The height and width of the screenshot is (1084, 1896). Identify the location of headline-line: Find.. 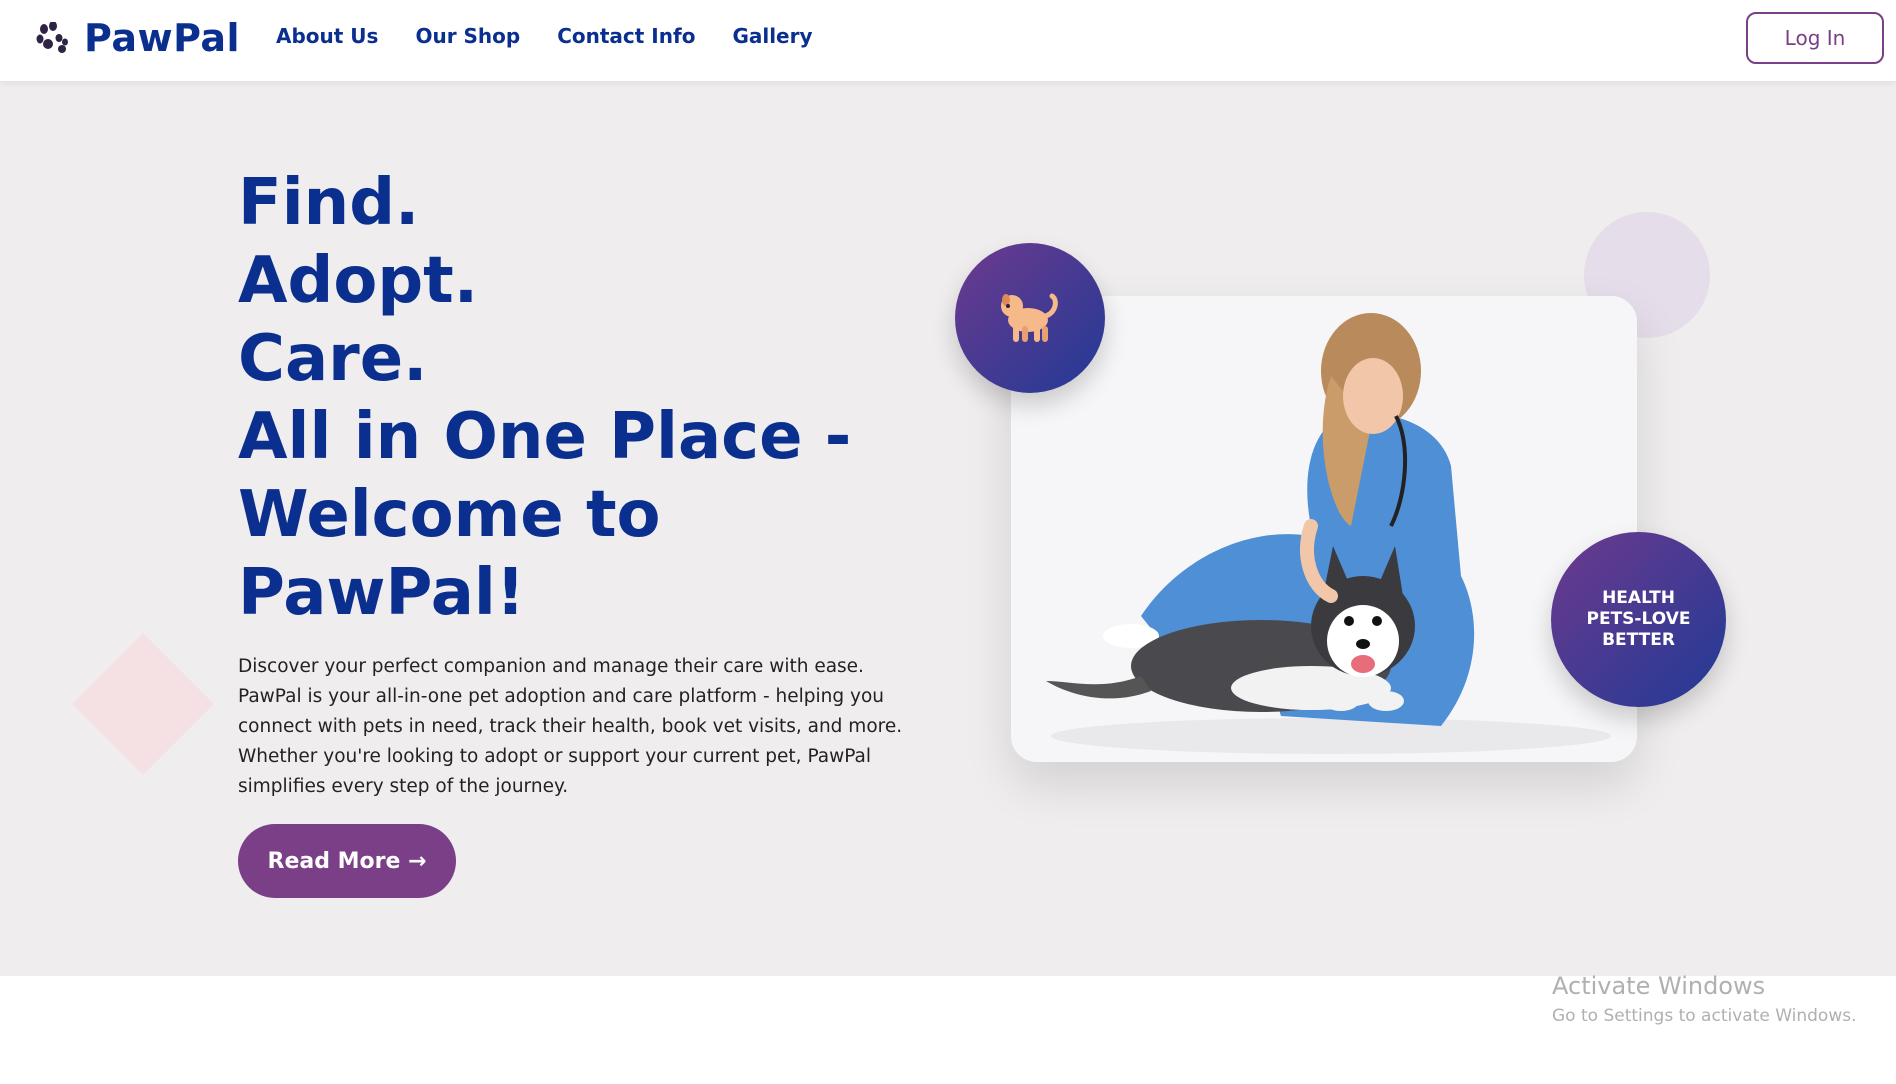
(329, 203).